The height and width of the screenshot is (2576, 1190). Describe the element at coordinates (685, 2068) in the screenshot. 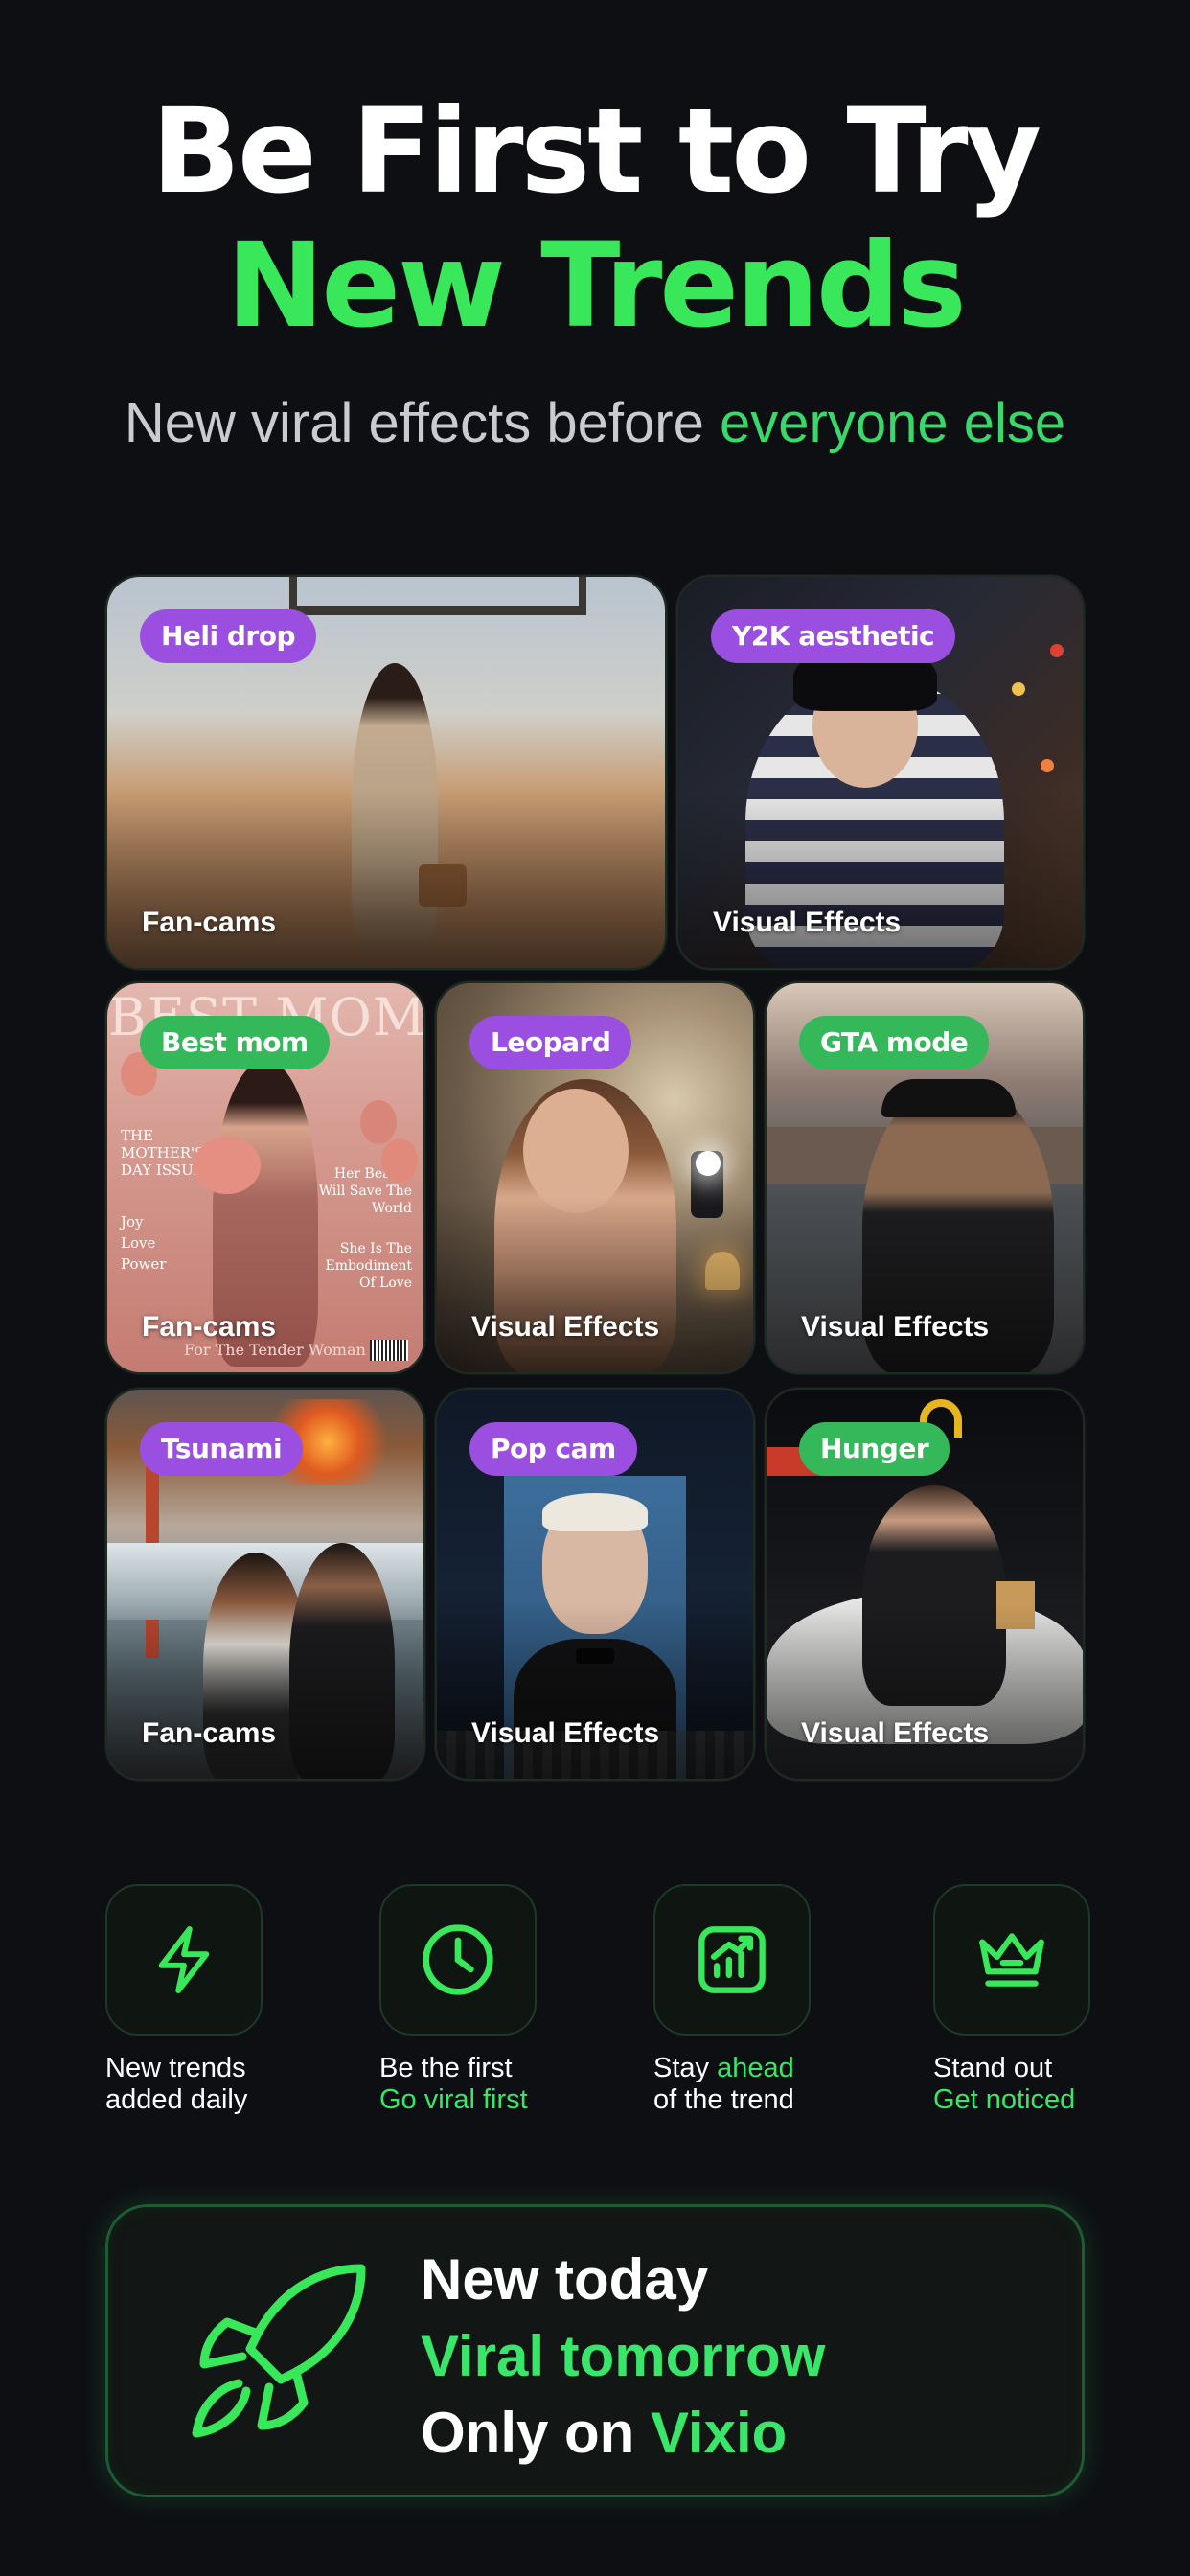

I see `feature-line-1a: Stay` at that location.